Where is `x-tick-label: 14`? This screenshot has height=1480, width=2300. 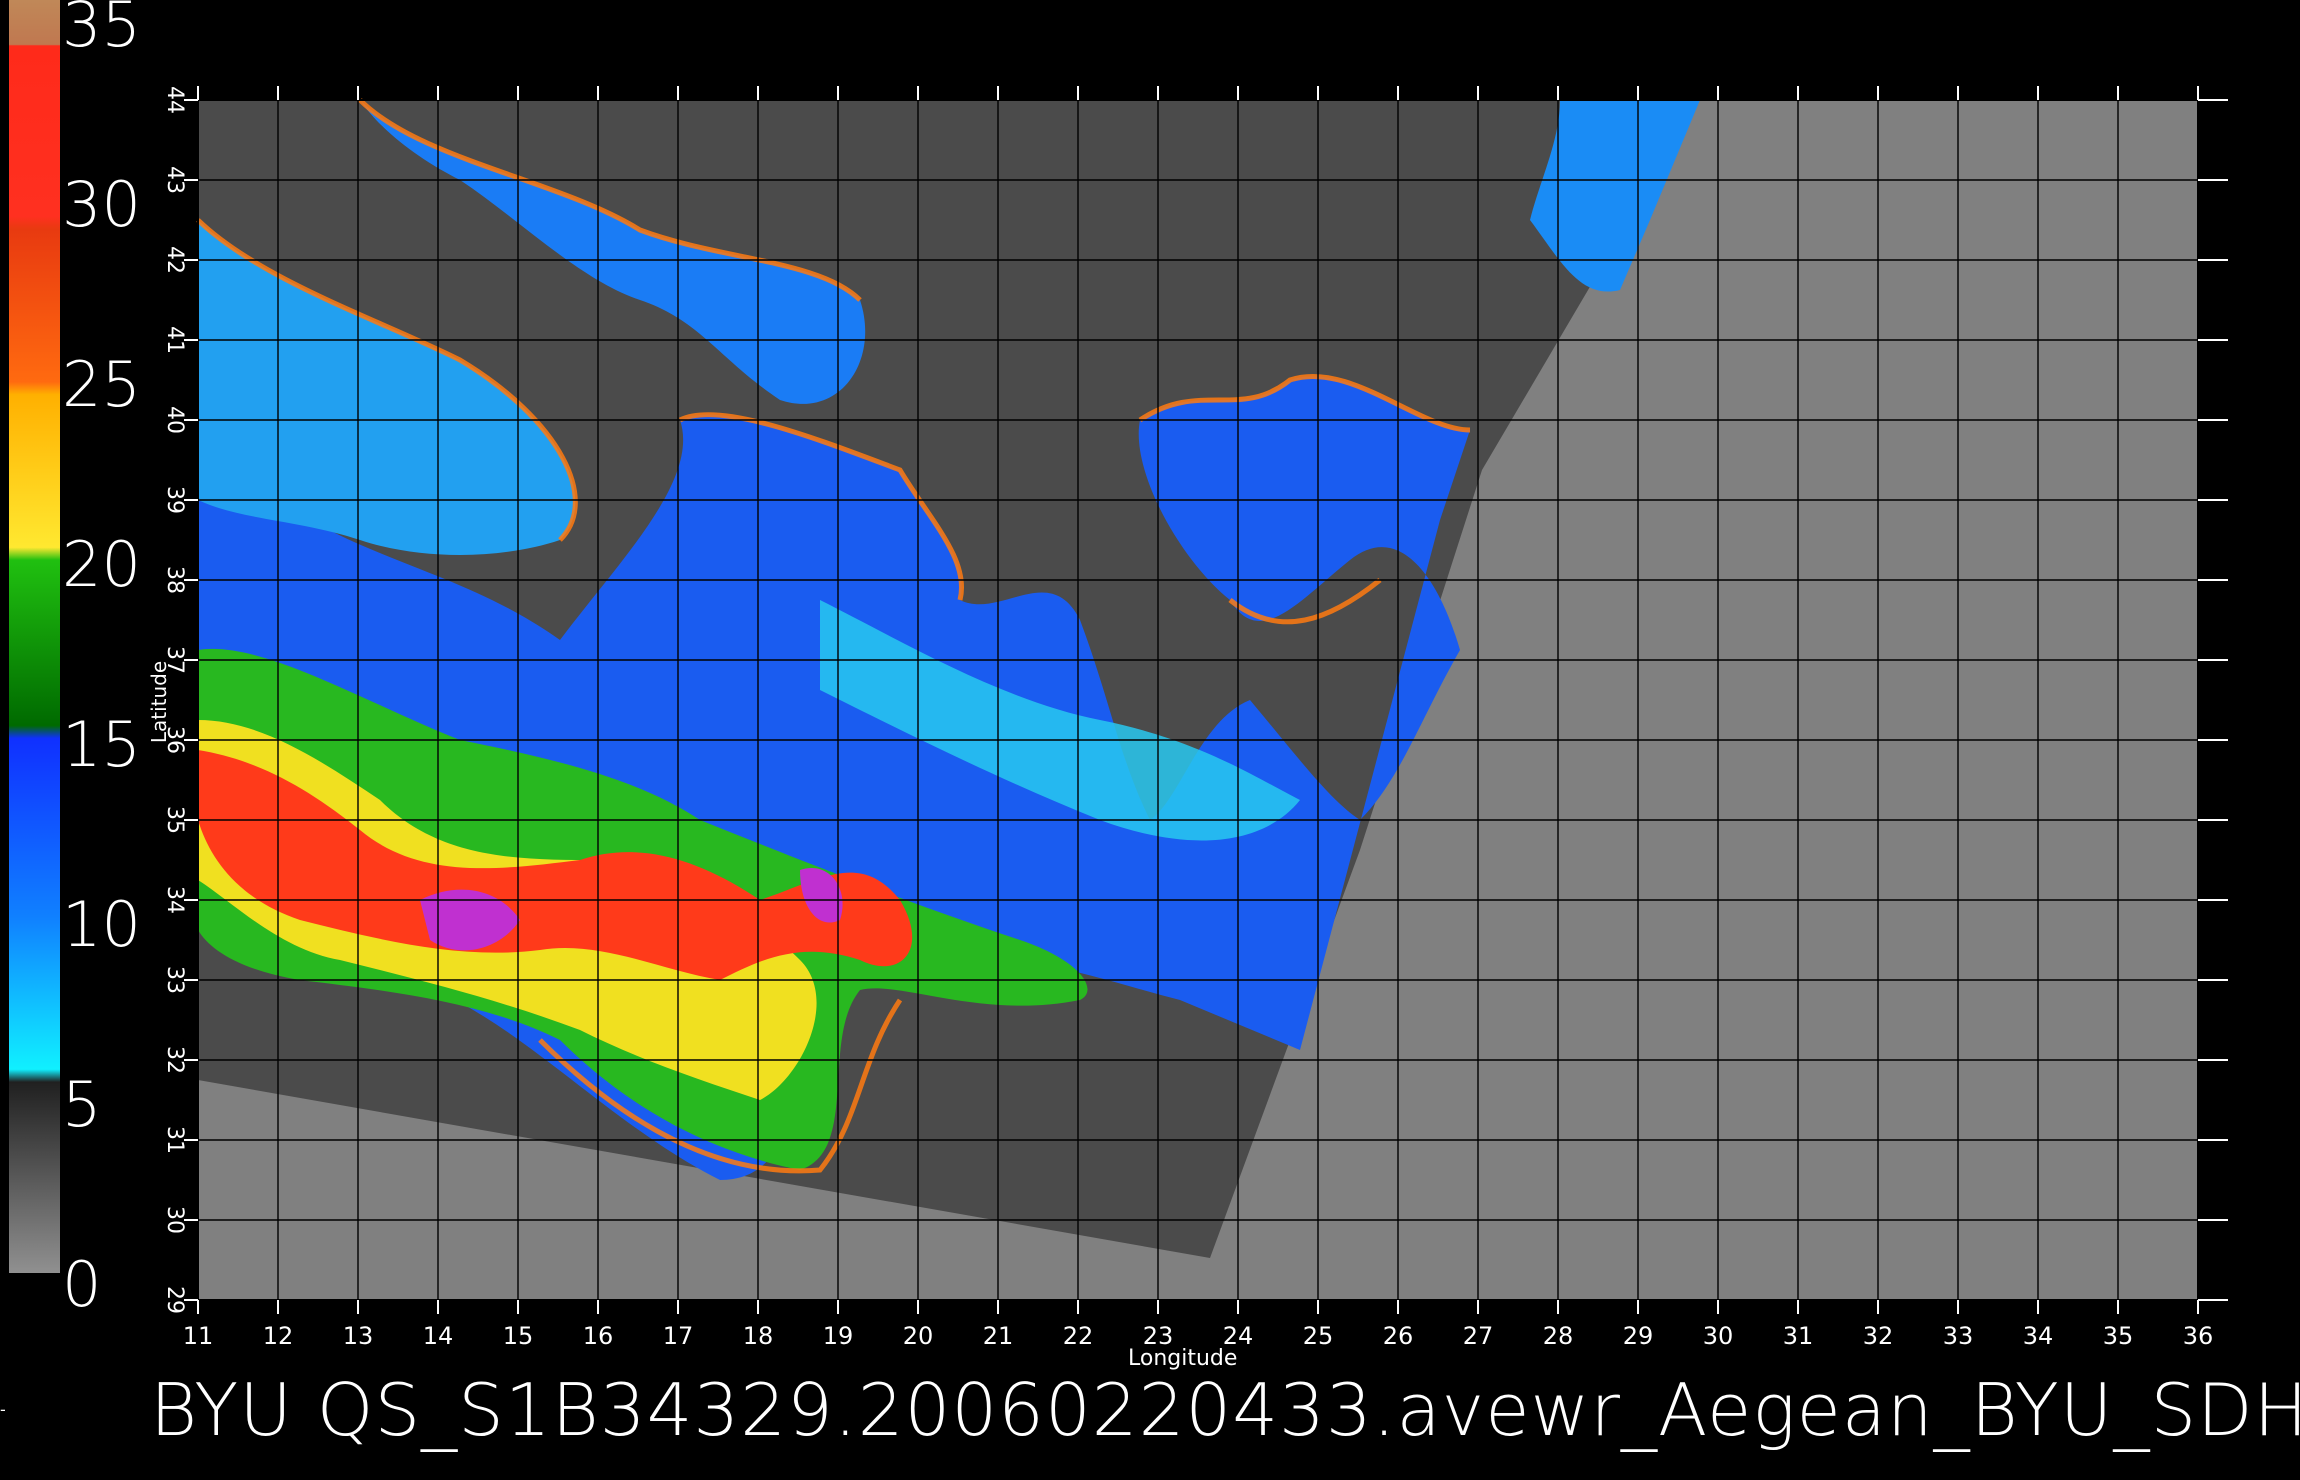 x-tick-label: 14 is located at coordinates (438, 1336).